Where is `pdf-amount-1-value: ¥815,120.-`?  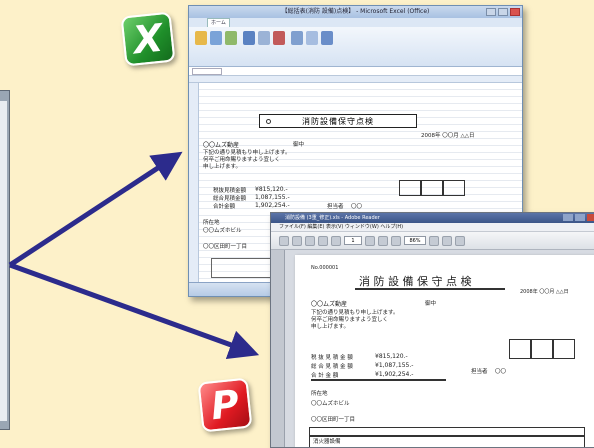
pdf-amount-1-value: ¥815,120.- is located at coordinates (391, 356).